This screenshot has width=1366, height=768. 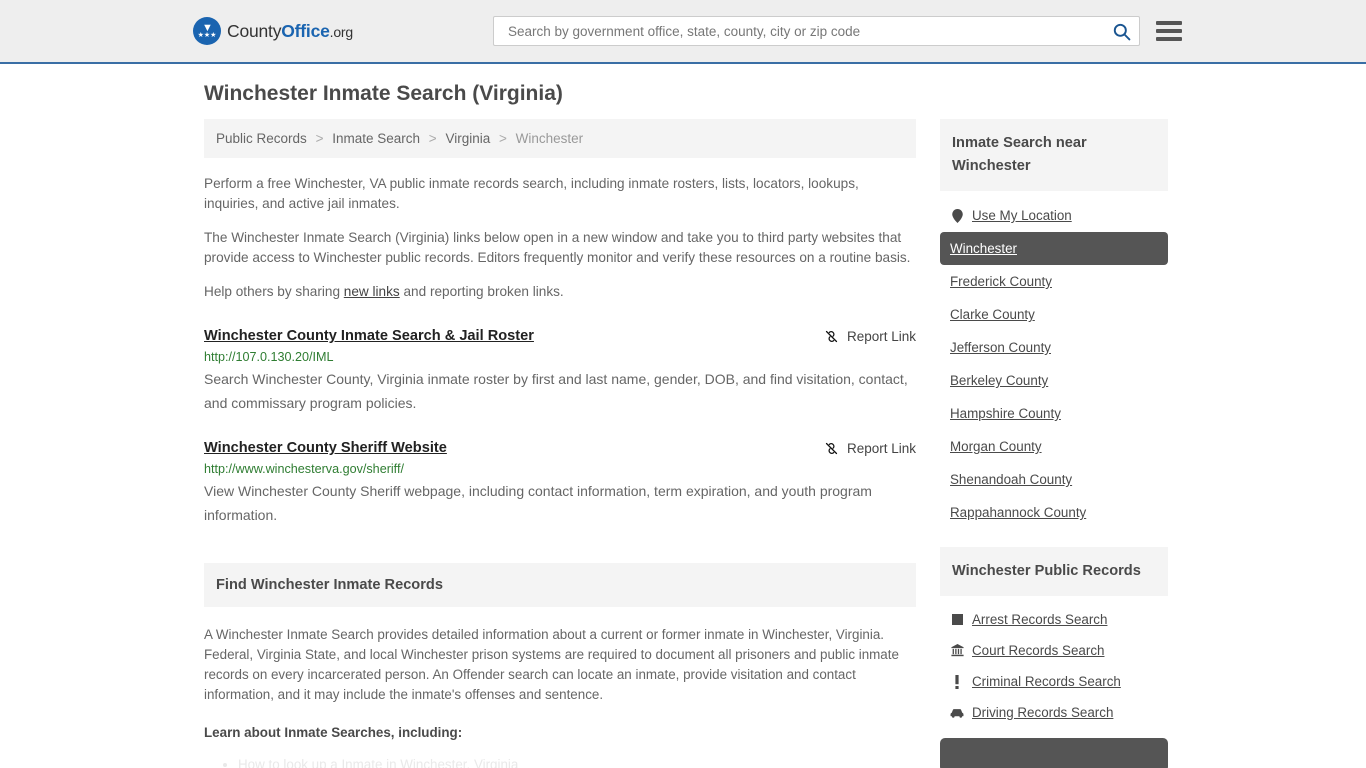 I want to click on sidebar-item-label: Morgan County, so click(x=996, y=446).